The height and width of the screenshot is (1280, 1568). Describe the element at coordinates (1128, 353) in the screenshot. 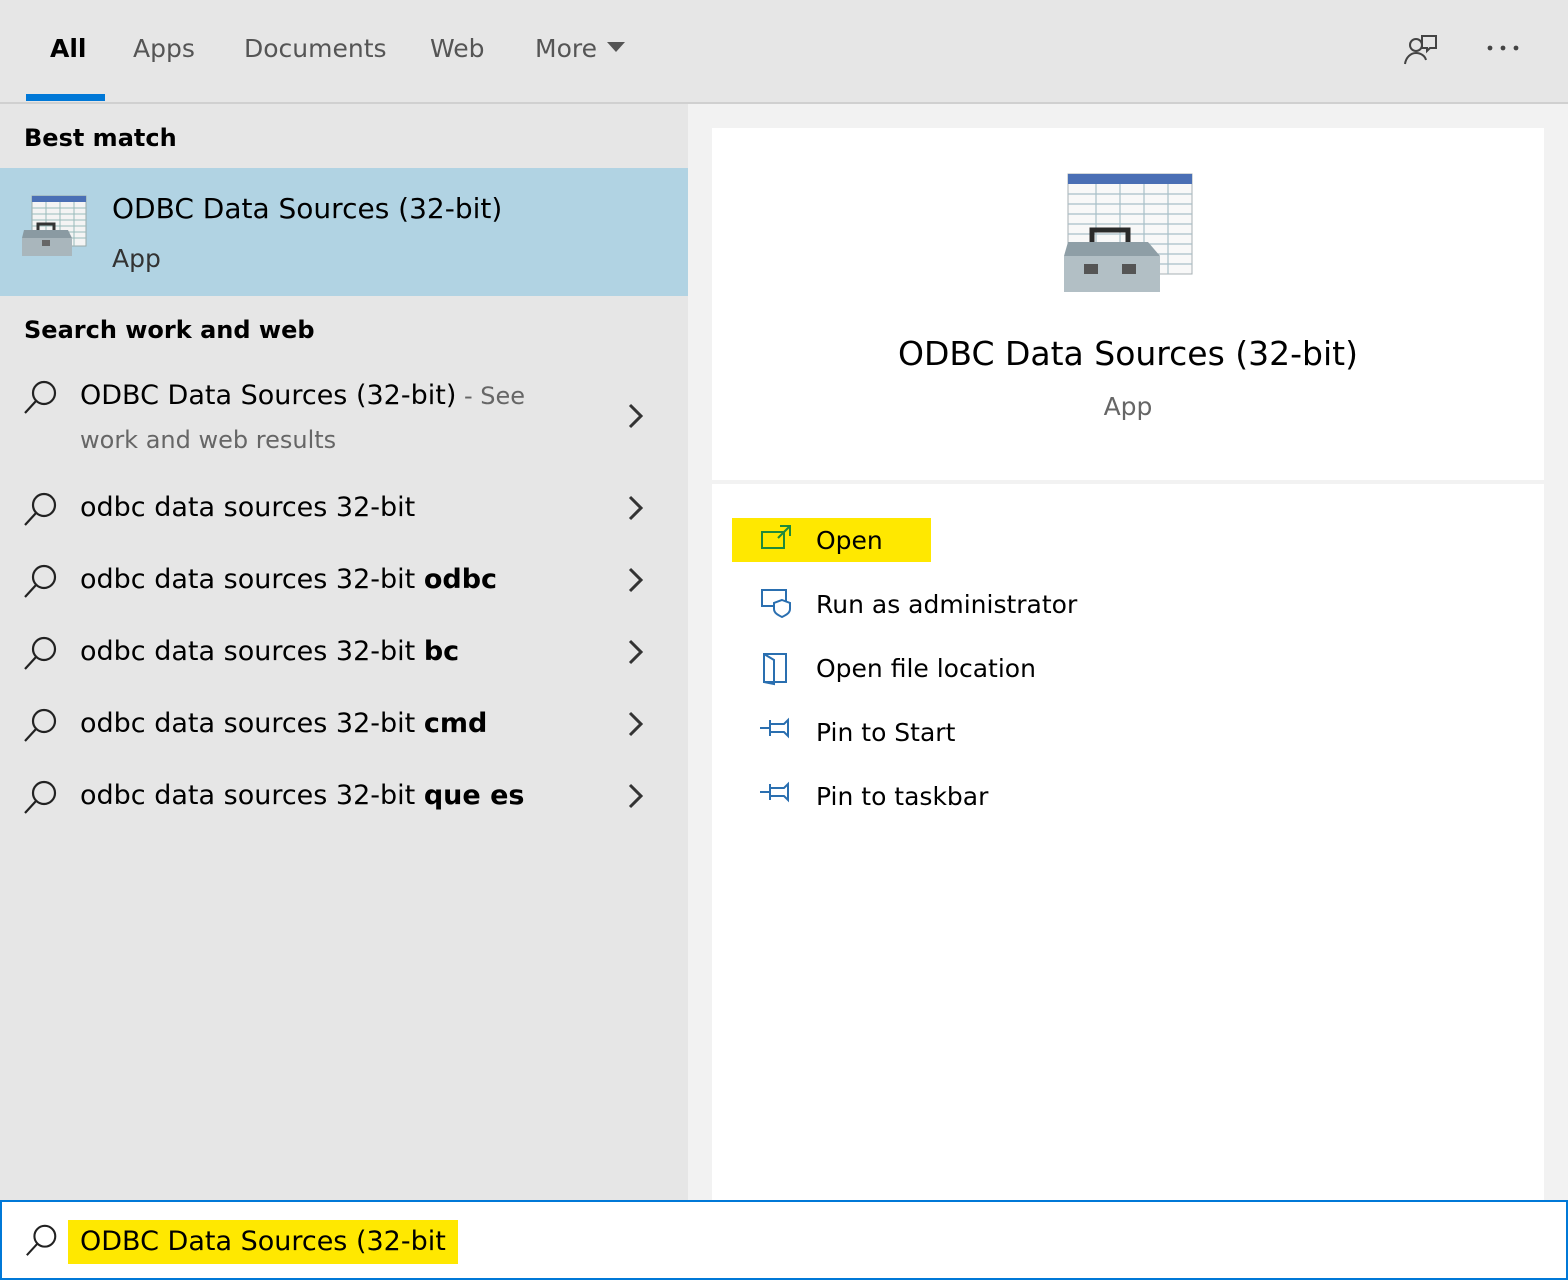

I see `preview-app-title: ODBC Data Sources (32-bit)` at that location.